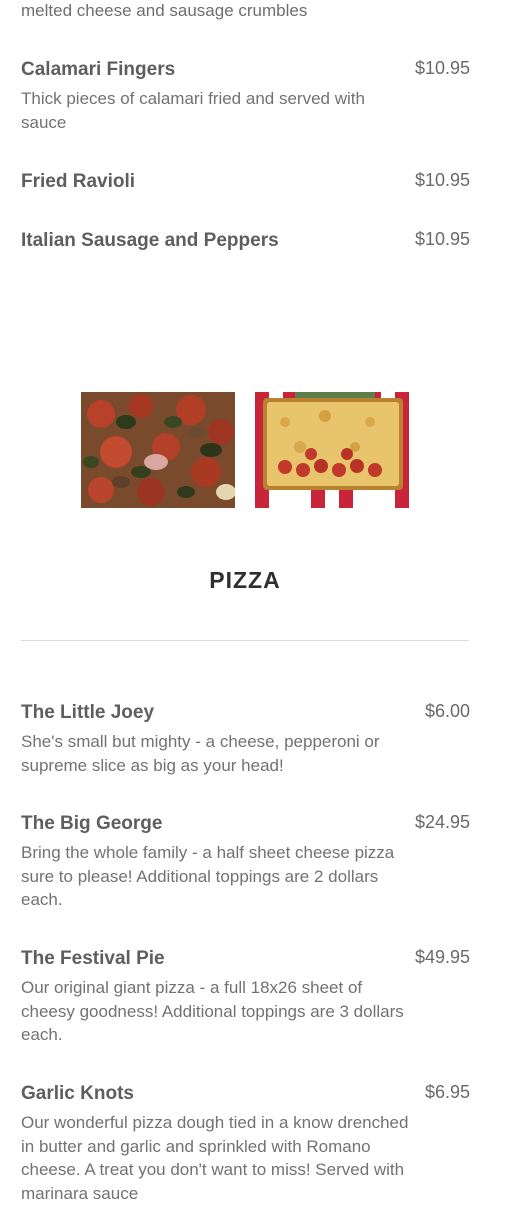 The width and height of the screenshot is (510, 1209). I want to click on section-title-pizza: PIZZA, so click(245, 580).